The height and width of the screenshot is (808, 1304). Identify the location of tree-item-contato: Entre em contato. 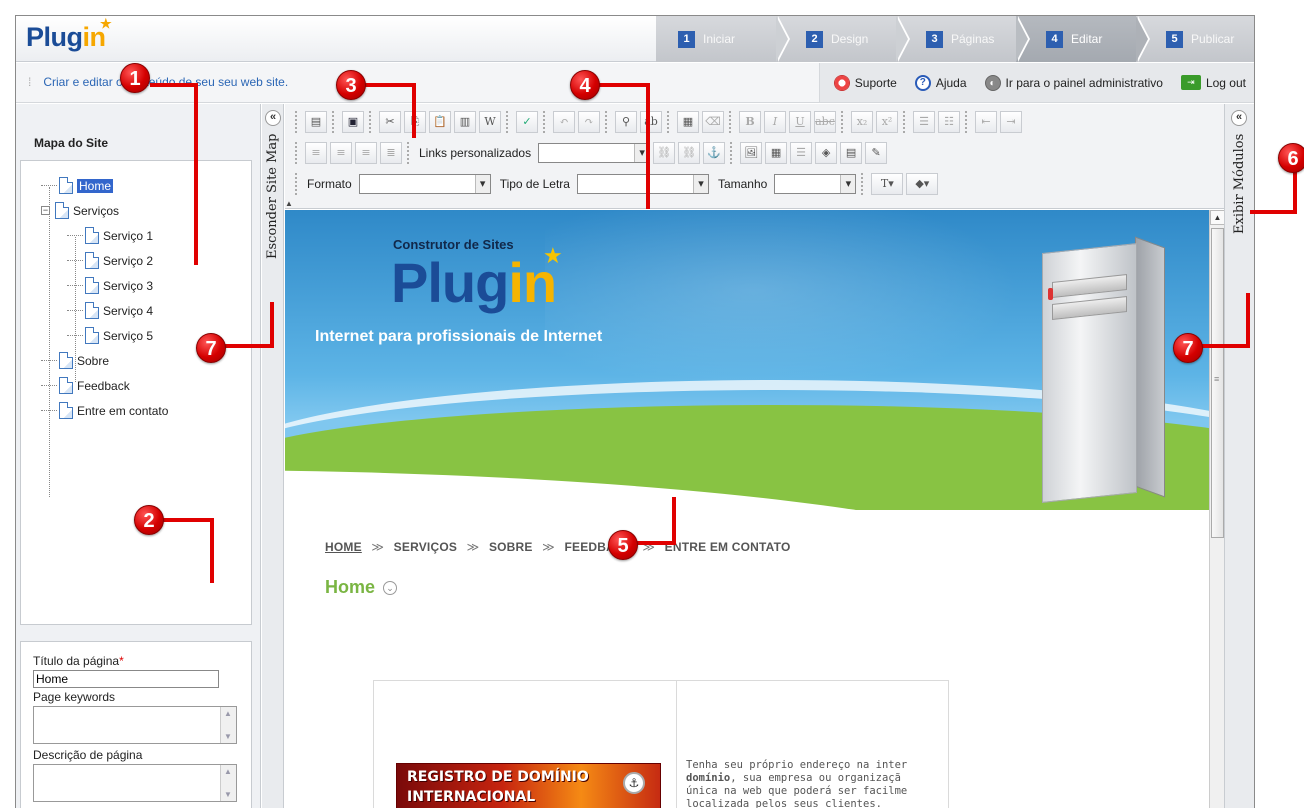
(146, 410).